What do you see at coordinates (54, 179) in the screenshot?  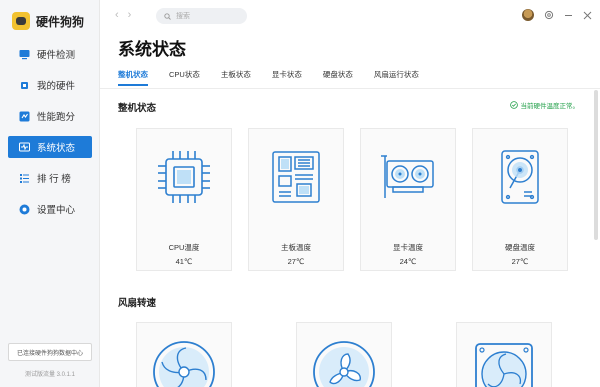 I see `sidebar-item-label: 排 行 榜` at bounding box center [54, 179].